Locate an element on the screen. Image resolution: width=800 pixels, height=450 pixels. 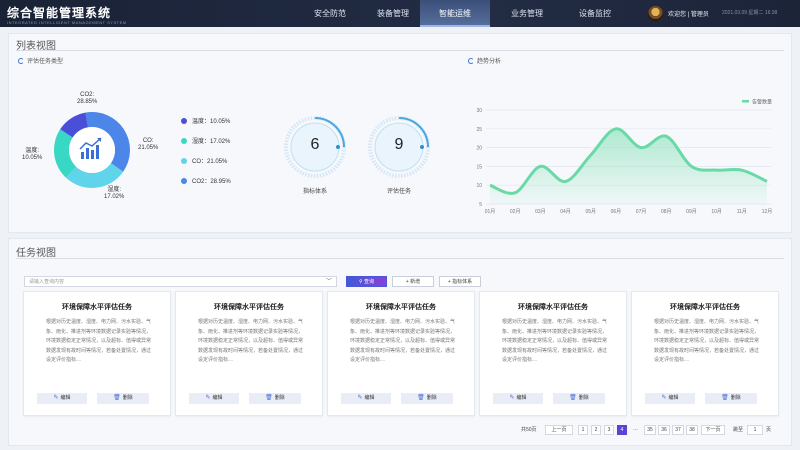
pie-label-co2: CO2: 28.85% is located at coordinates (87, 98).